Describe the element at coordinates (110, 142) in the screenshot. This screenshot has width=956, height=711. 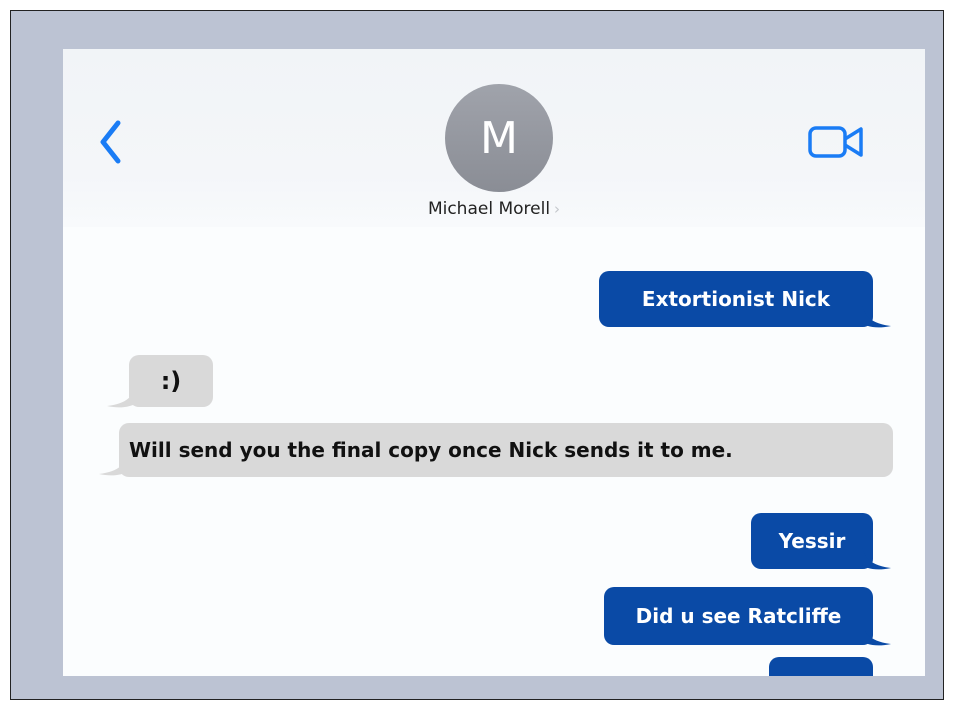
I see `chevron-left-icon` at that location.